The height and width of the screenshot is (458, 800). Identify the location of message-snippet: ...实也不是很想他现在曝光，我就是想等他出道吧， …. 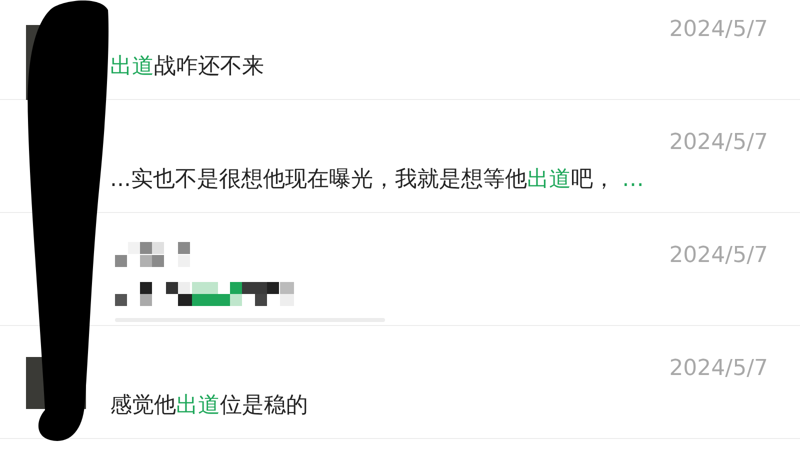
(377, 180).